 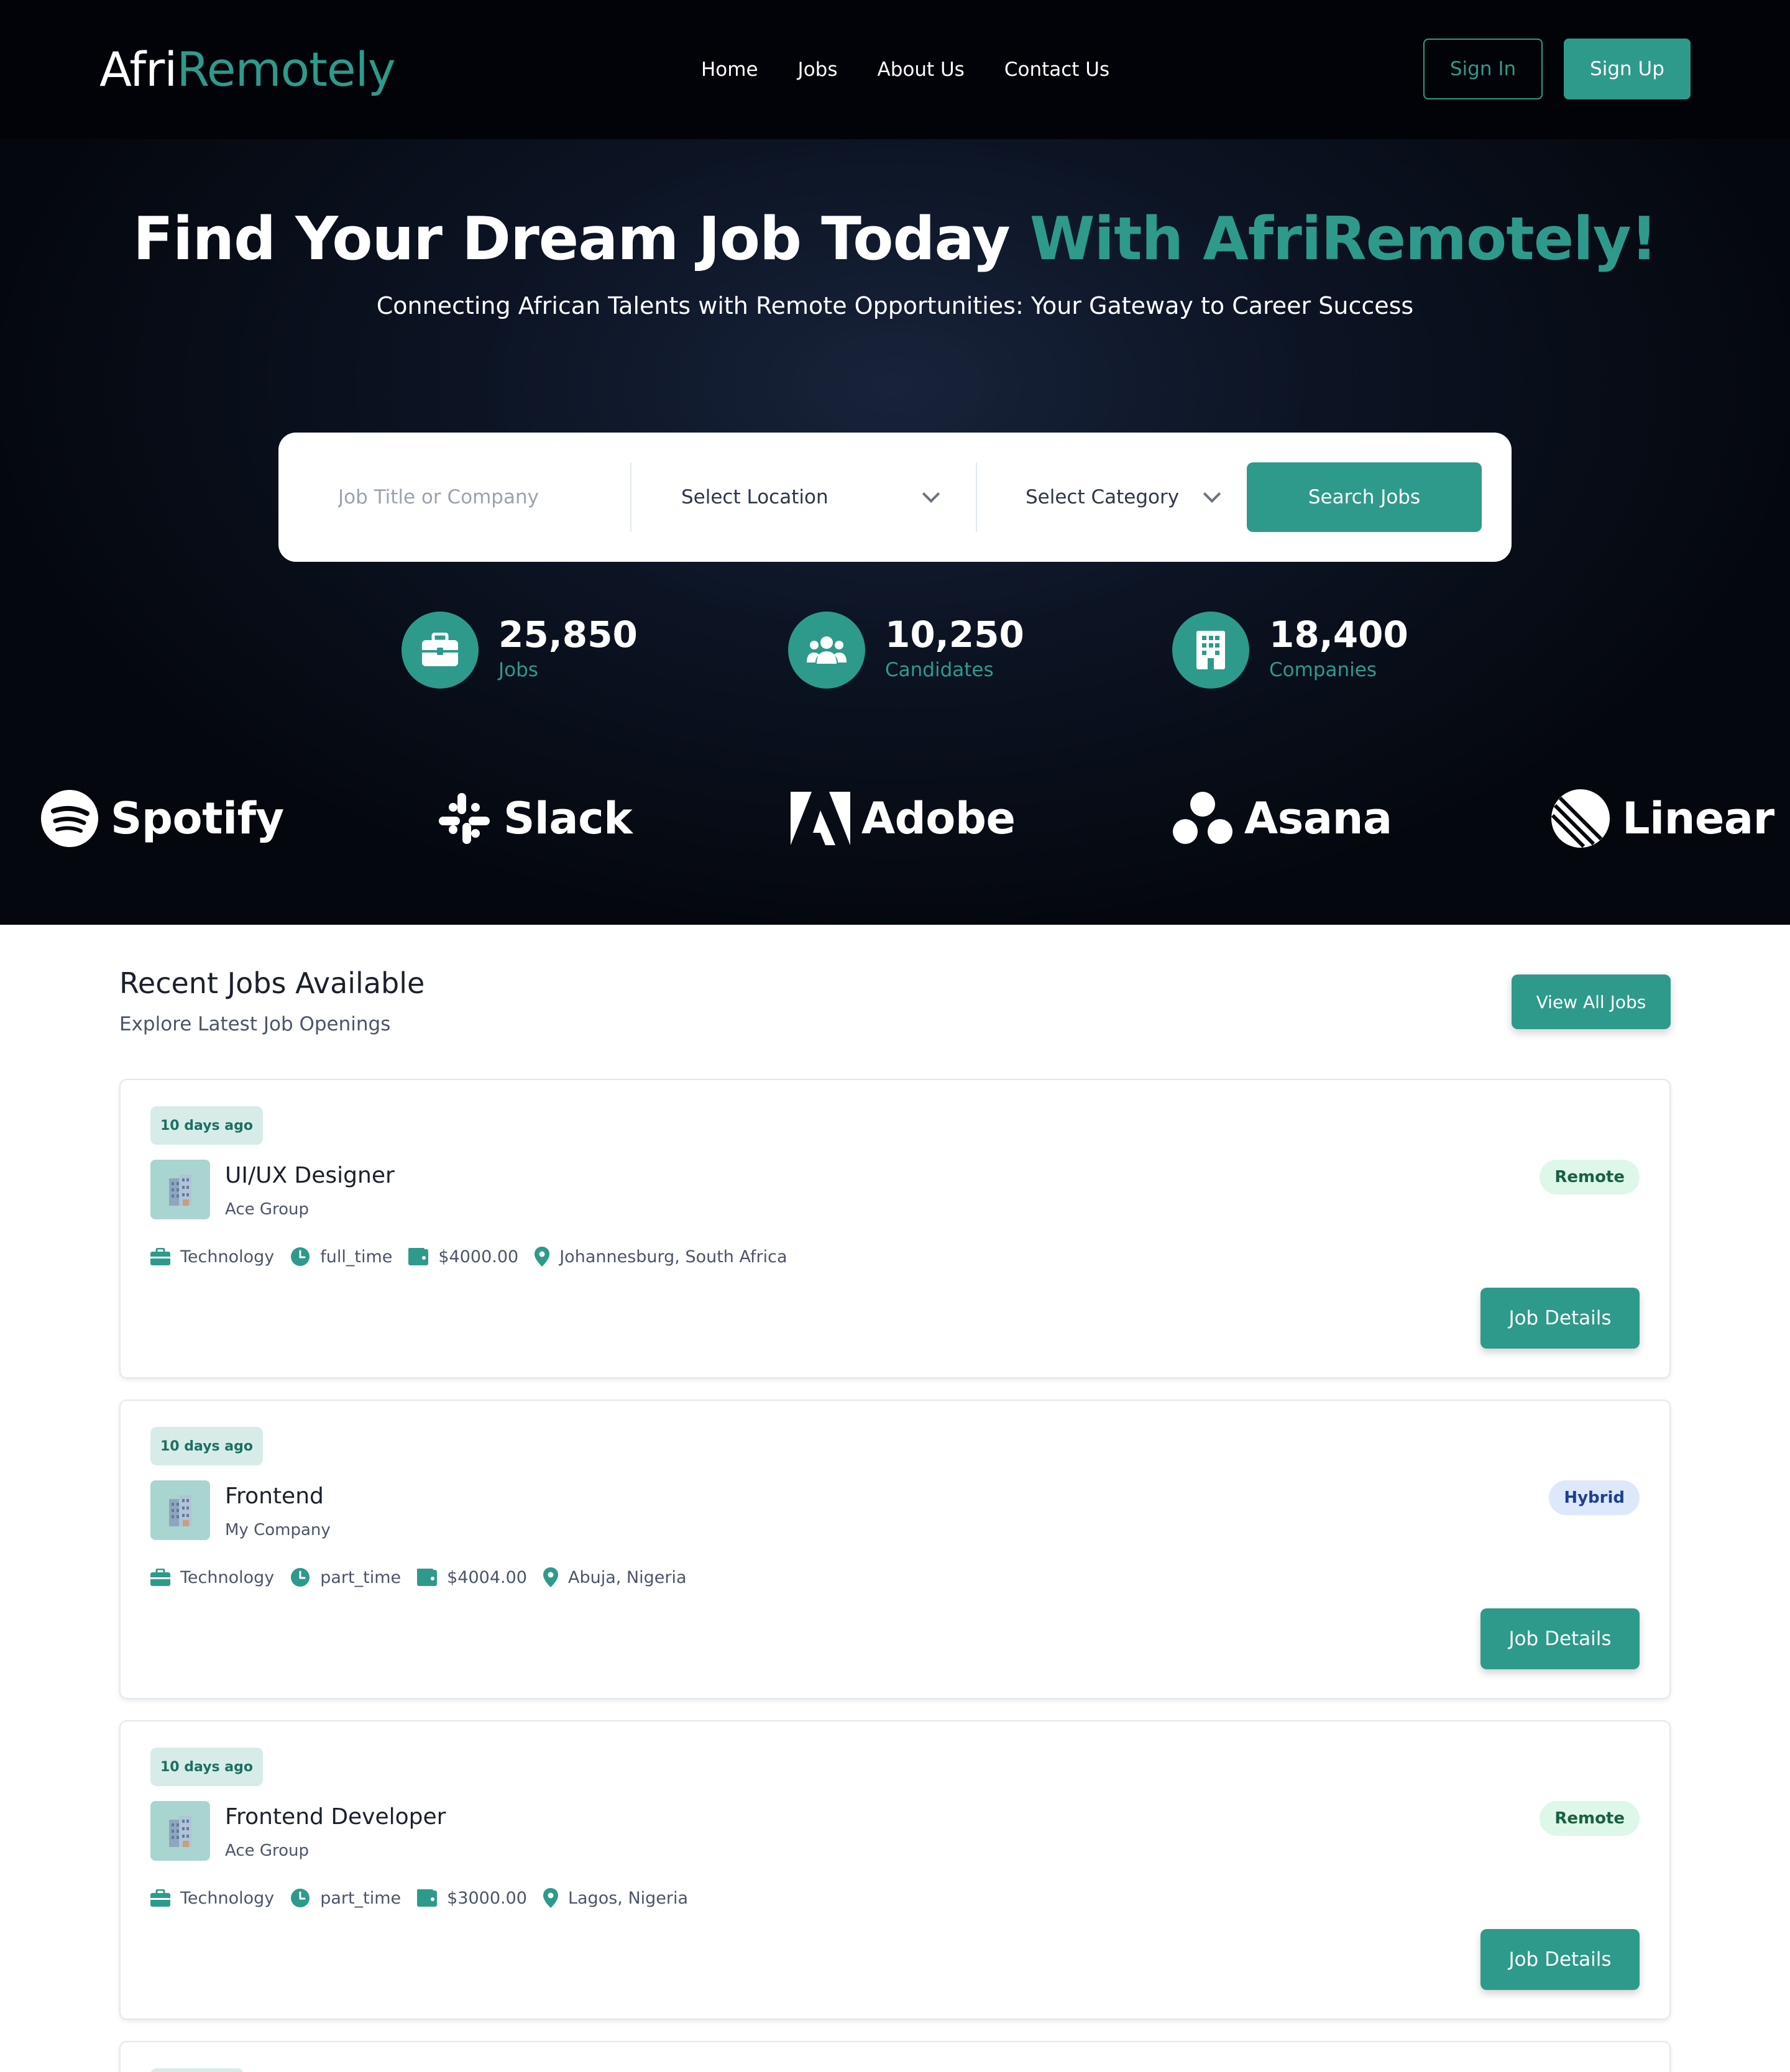 I want to click on stat-companies: 18,400 Companies, so click(x=1296, y=649).